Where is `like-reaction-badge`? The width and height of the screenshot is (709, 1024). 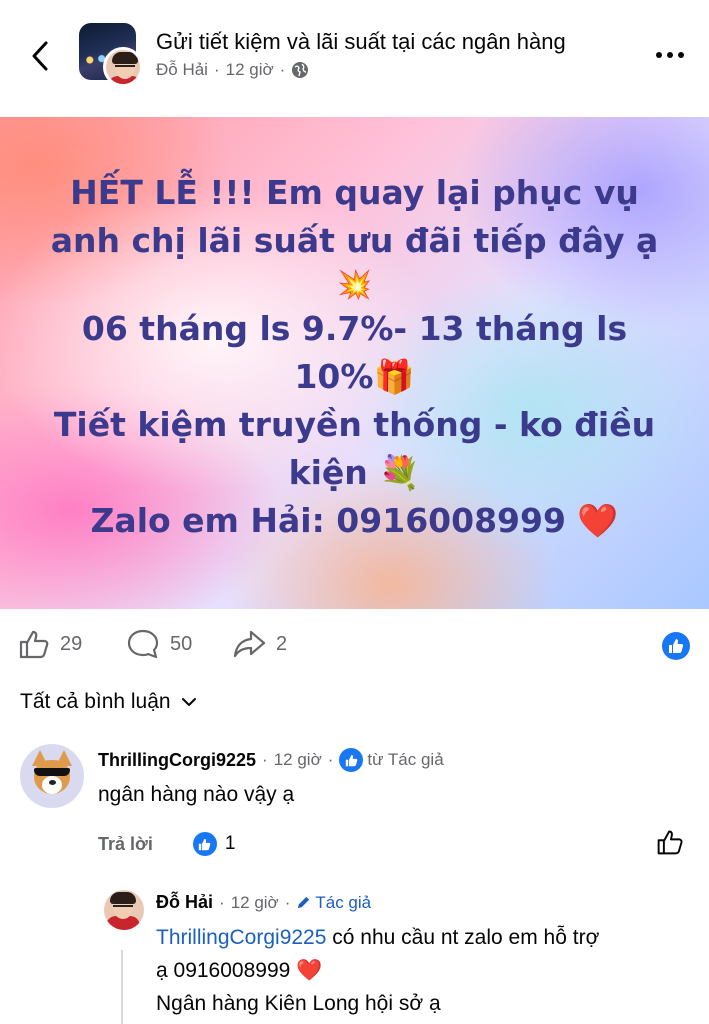
like-reaction-badge is located at coordinates (676, 646).